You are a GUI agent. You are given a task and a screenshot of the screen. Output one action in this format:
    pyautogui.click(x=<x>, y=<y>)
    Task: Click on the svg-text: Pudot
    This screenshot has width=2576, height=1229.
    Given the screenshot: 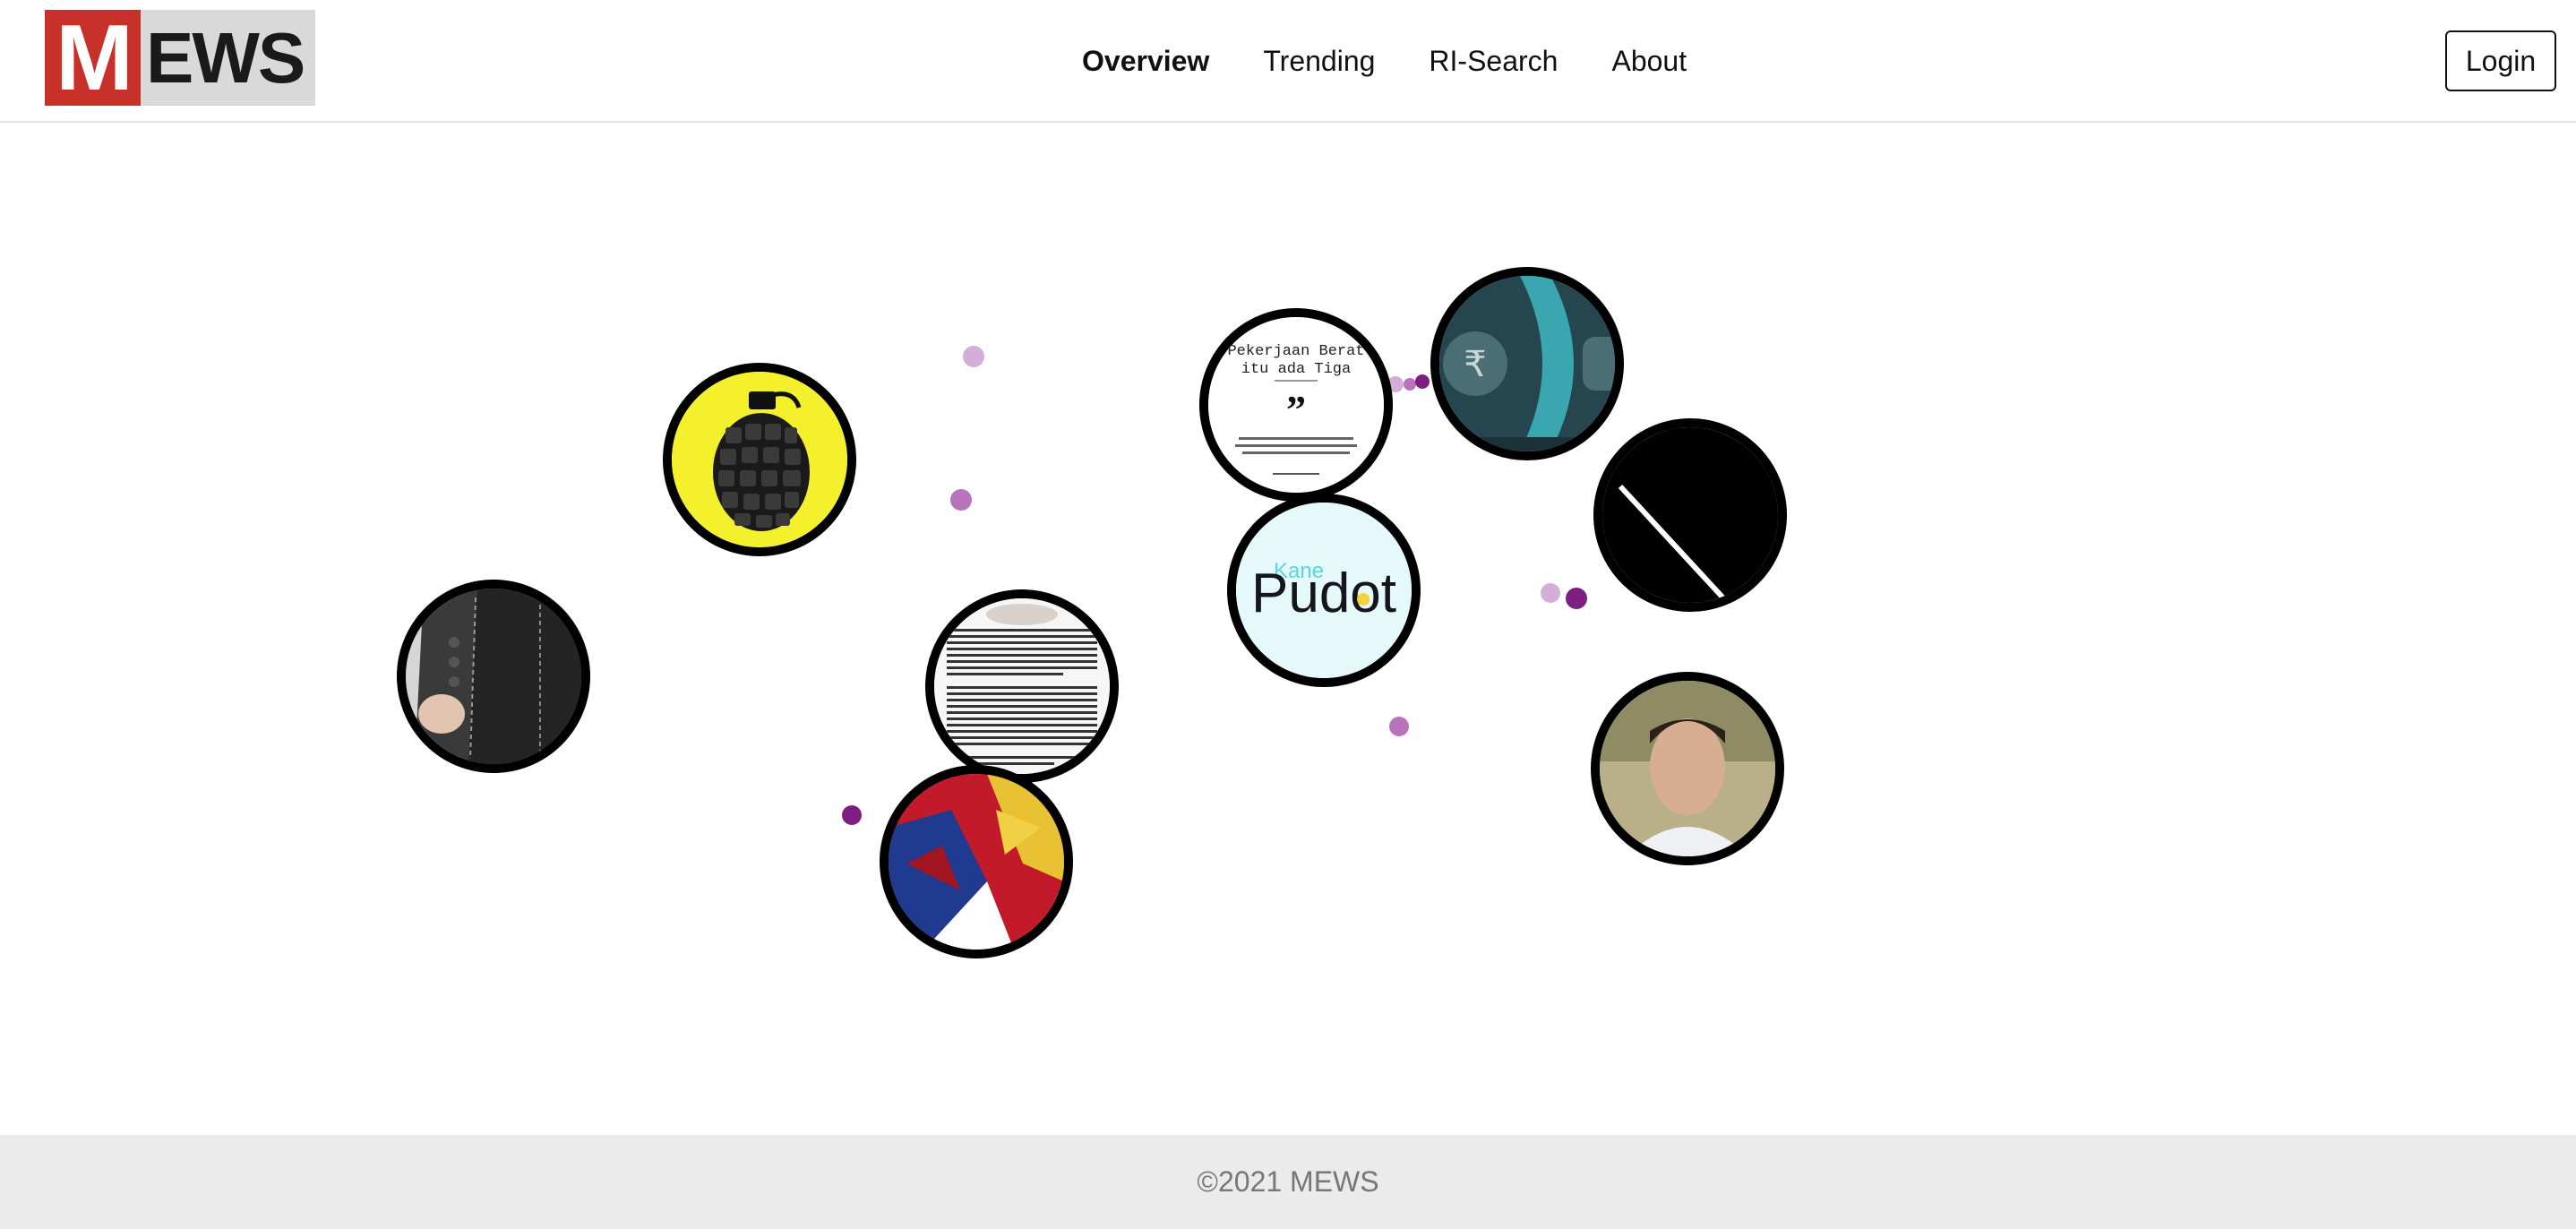 What is the action you would take?
    pyautogui.click(x=1323, y=594)
    